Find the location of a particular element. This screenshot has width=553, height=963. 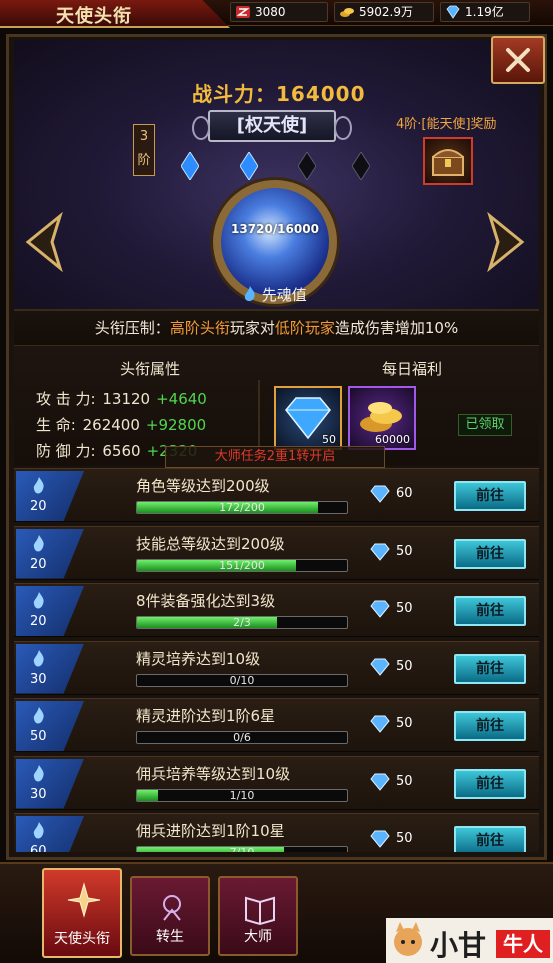

resource-value: 3080 is located at coordinates (270, 12).